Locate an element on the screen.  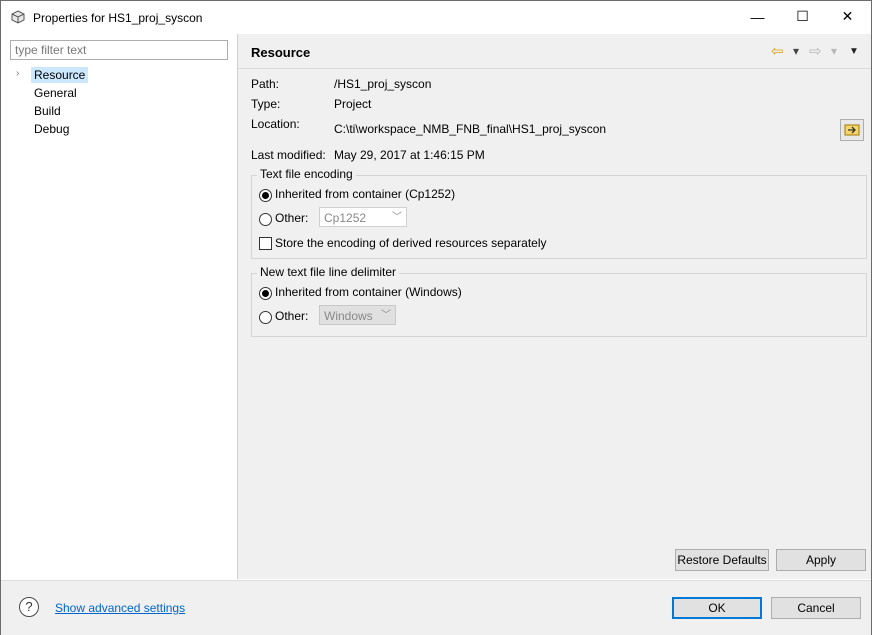
location-label: Location: is located at coordinates (275, 124).